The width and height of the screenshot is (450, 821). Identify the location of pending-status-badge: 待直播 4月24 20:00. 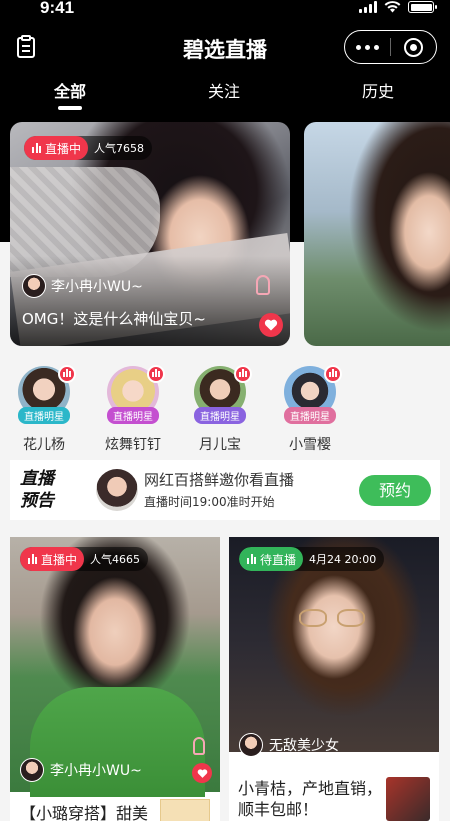
(312, 559).